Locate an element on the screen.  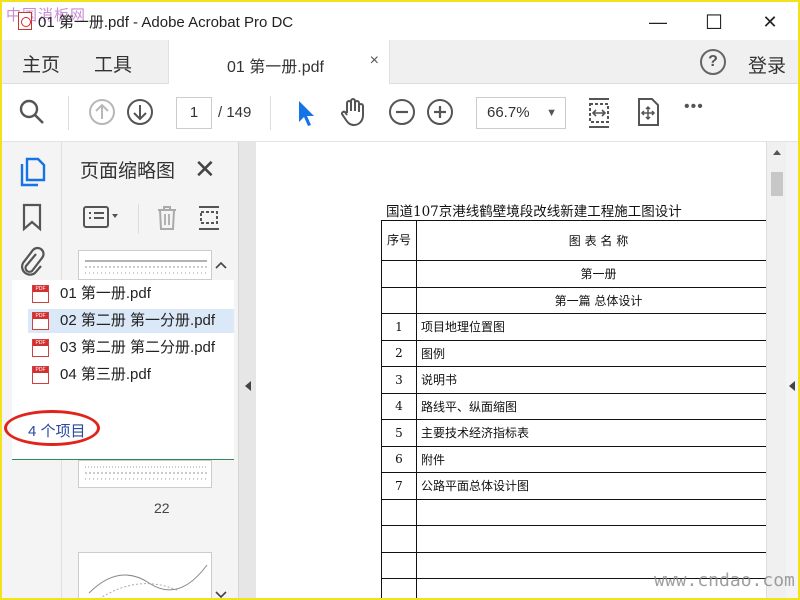
table-row: 第一篇 总体设计 is located at coordinates (573, 300).